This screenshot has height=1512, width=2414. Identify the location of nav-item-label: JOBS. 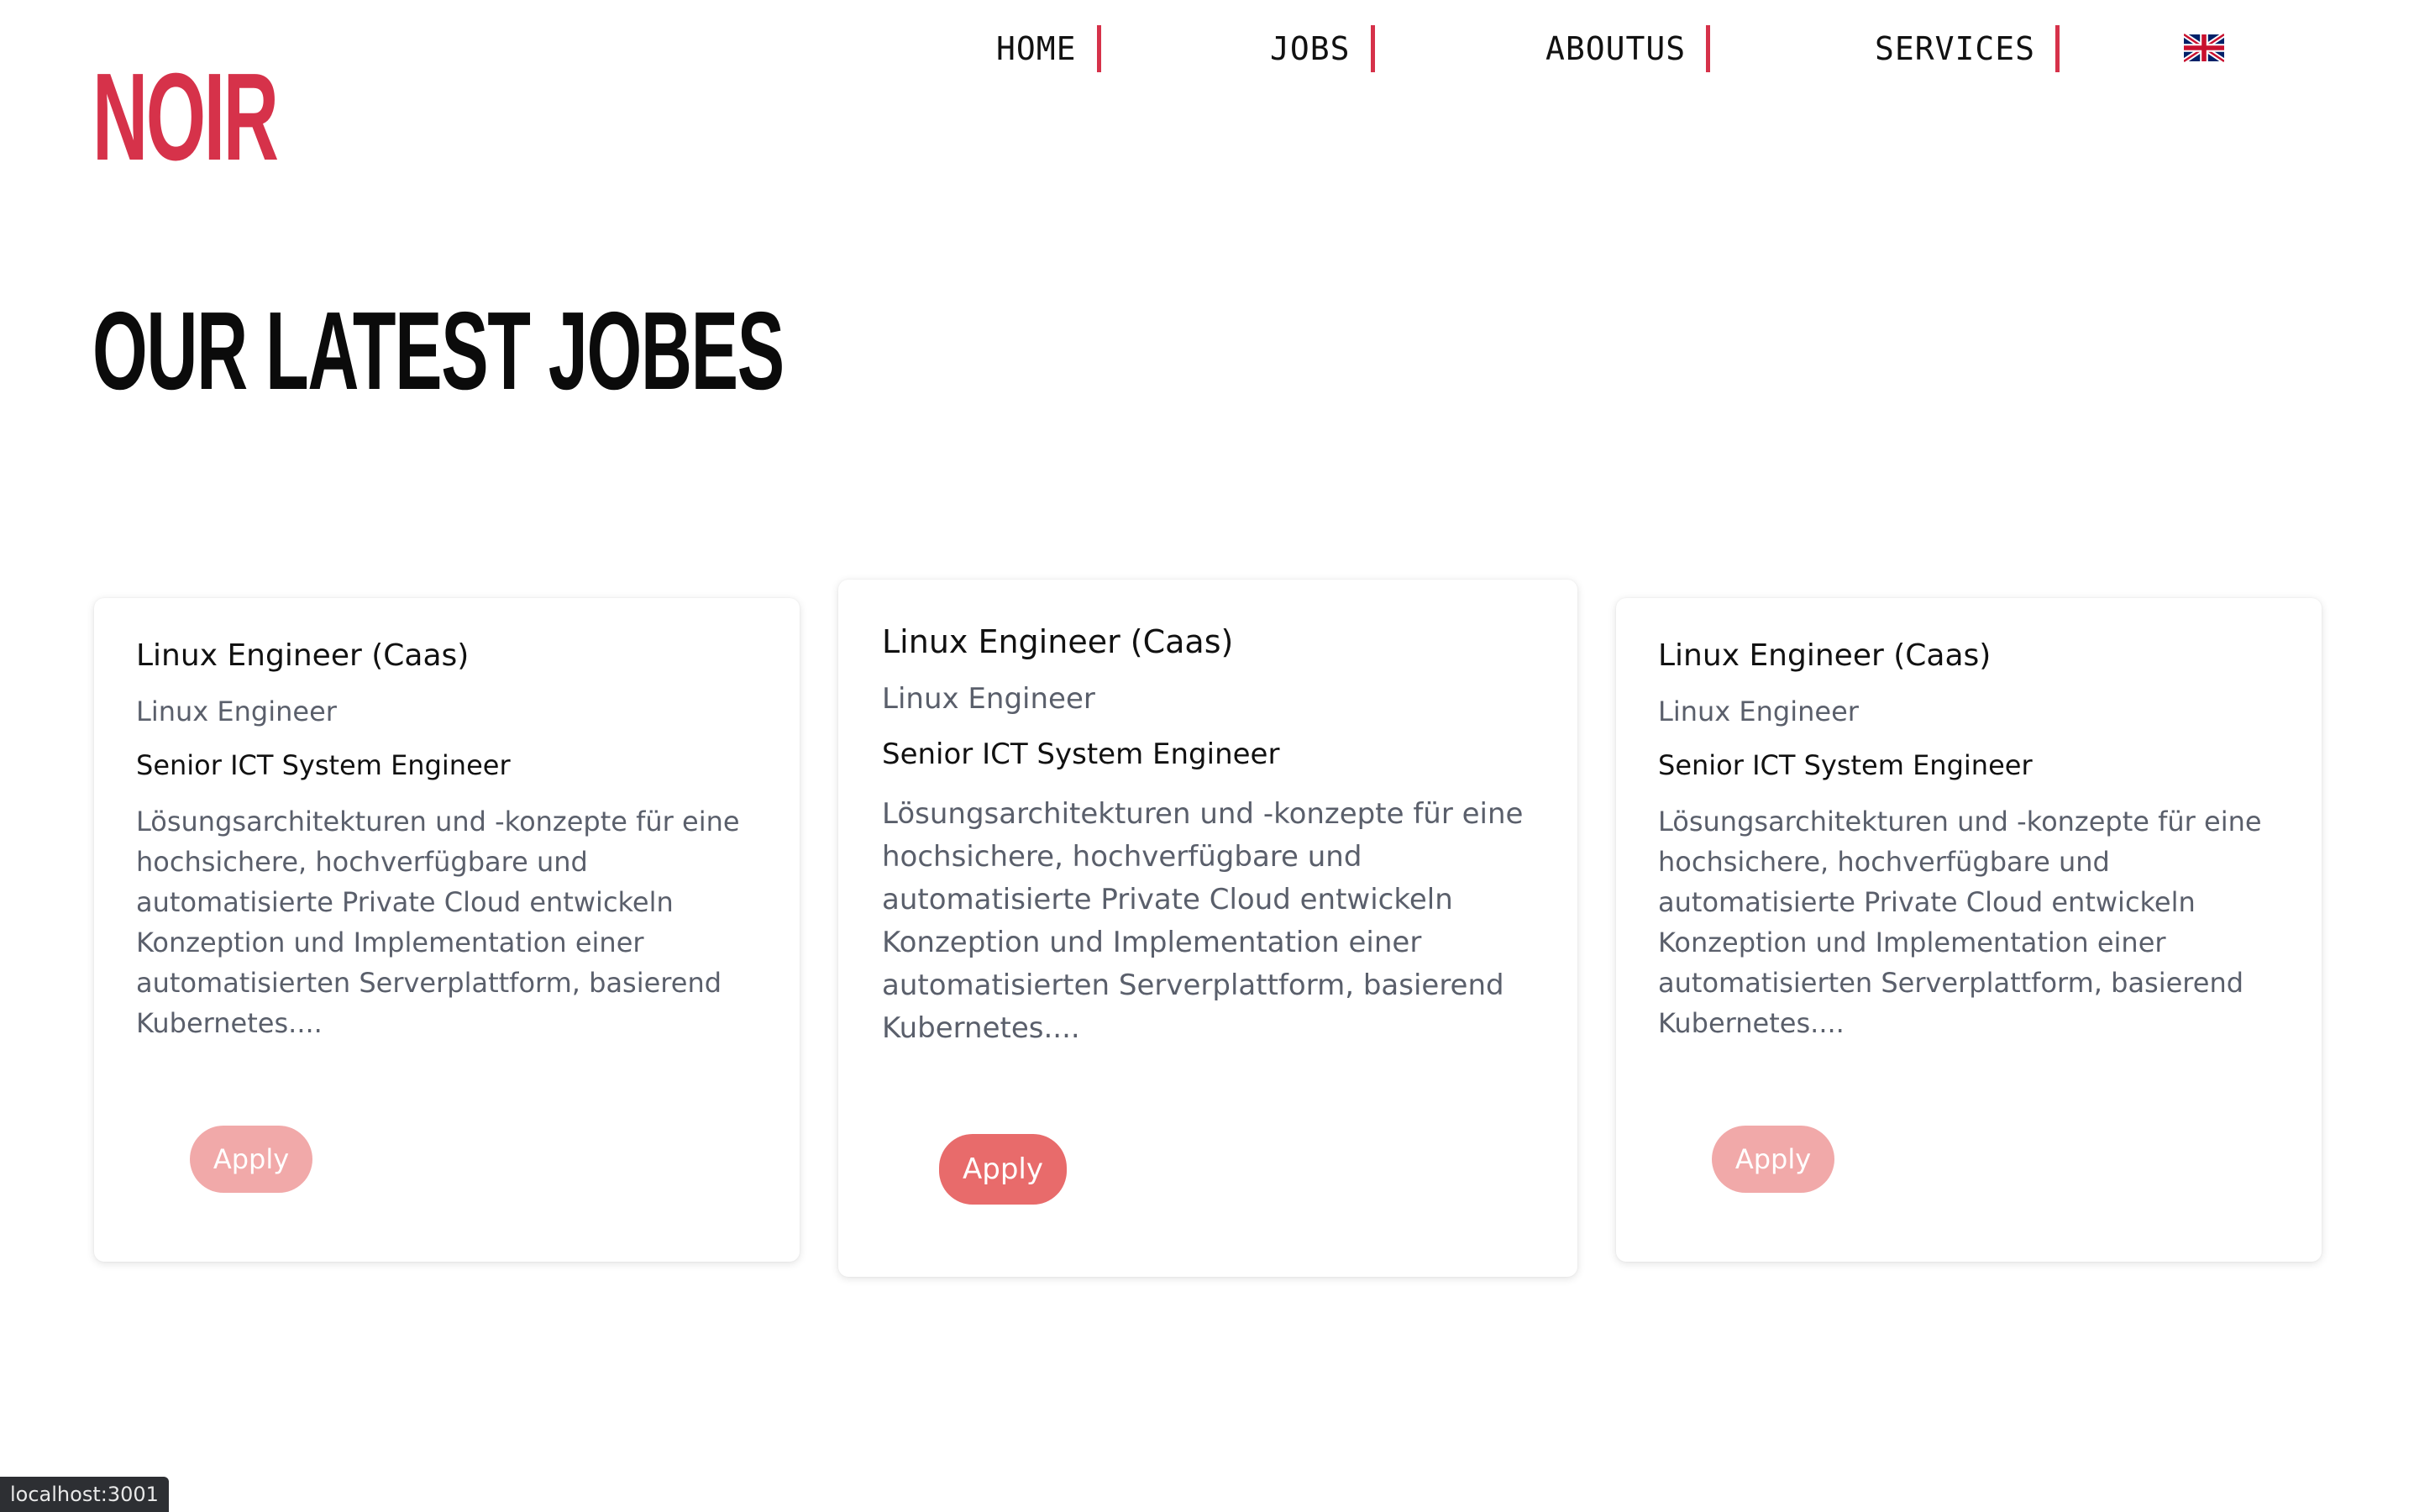
(1310, 48).